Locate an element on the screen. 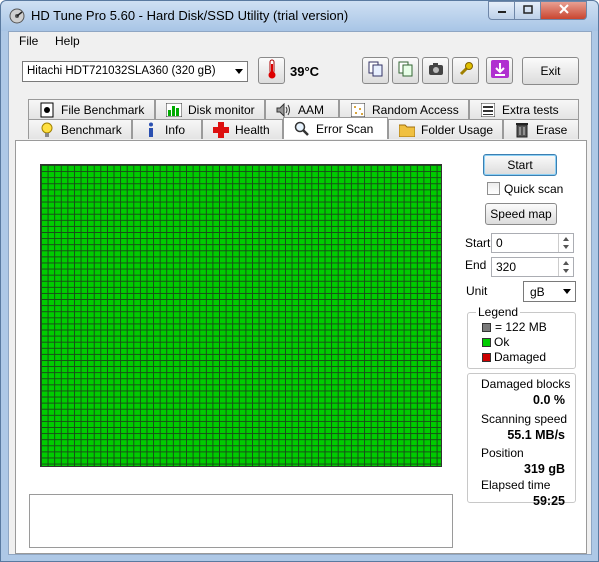  start-scan-button: Start is located at coordinates (520, 165).